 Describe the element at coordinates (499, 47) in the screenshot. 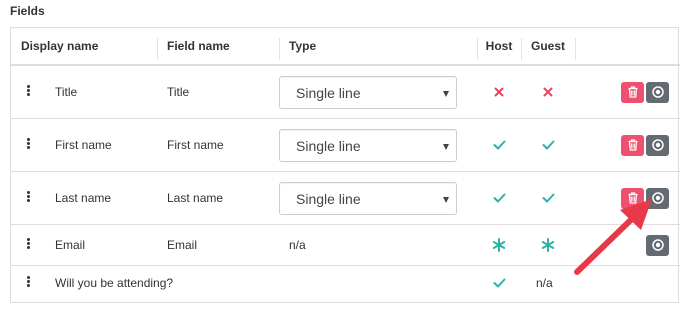

I see `header-host: Host` at that location.